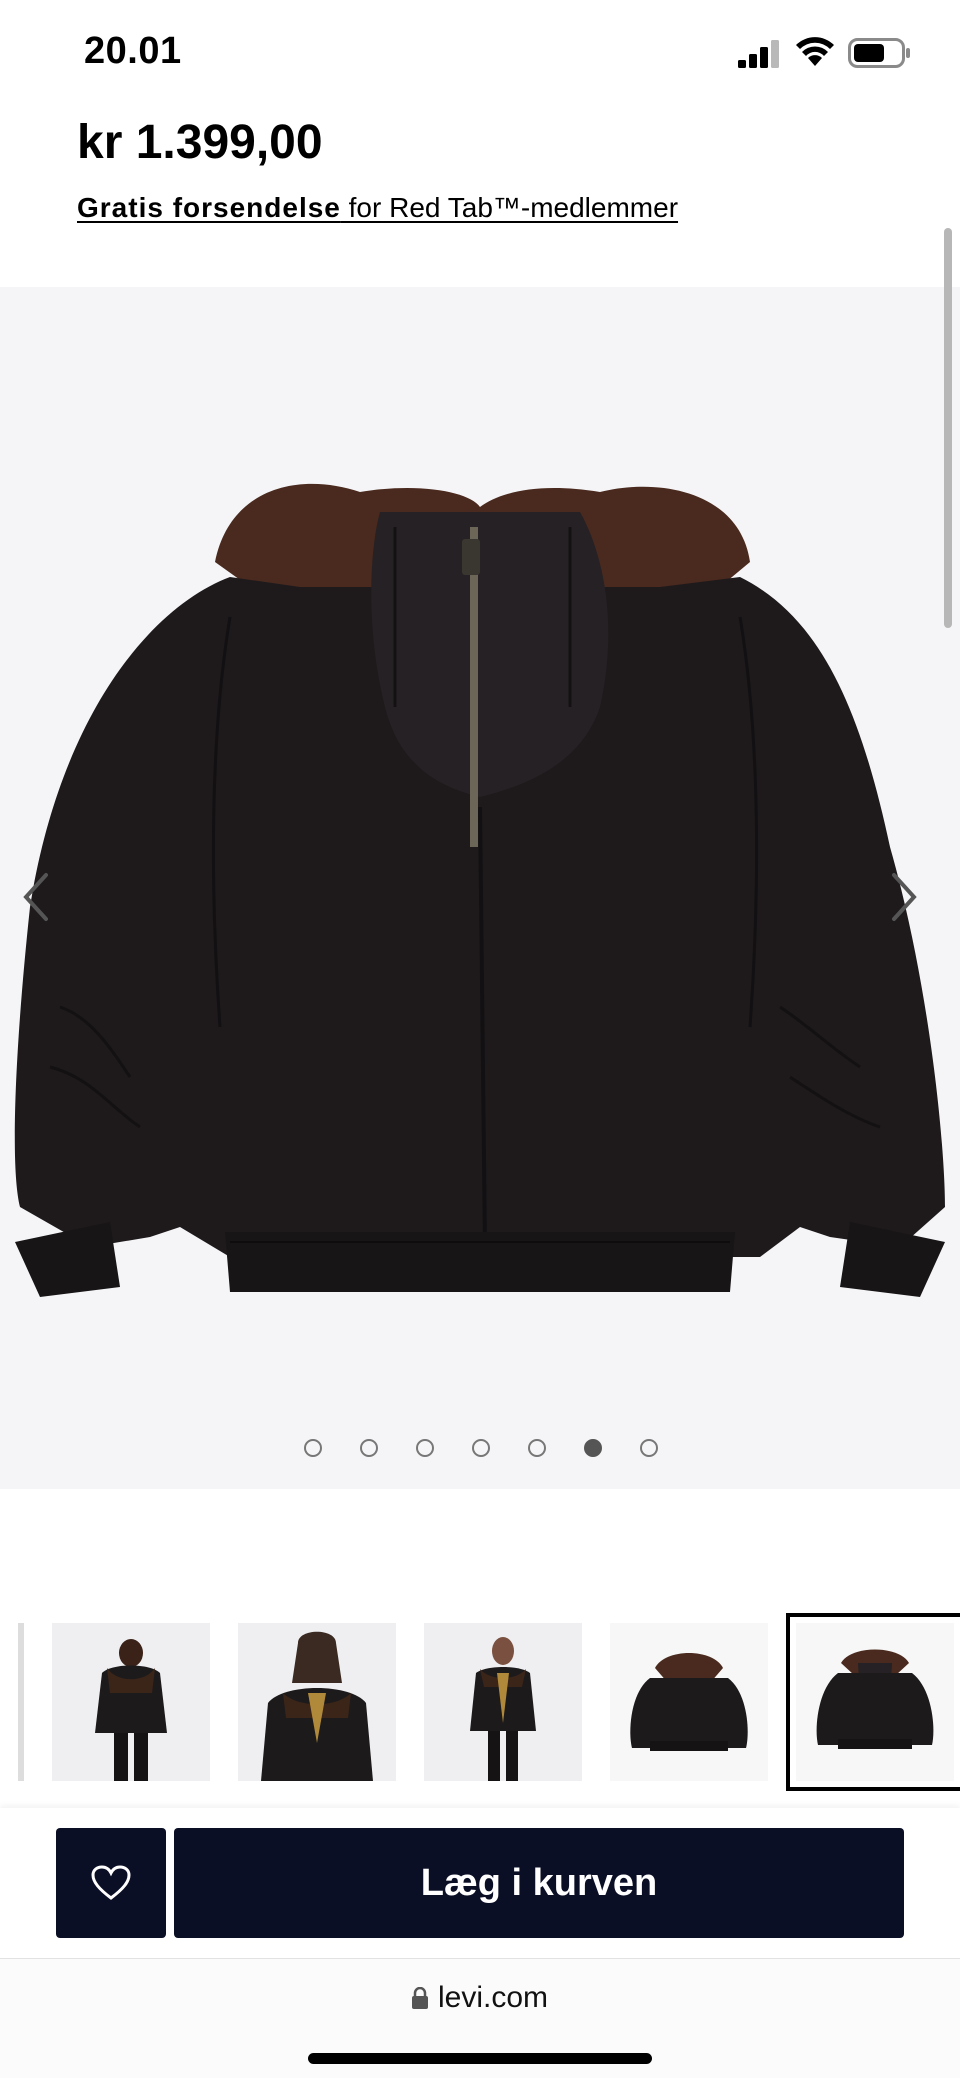 This screenshot has height=2078, width=960. I want to click on battery-icon, so click(879, 53).